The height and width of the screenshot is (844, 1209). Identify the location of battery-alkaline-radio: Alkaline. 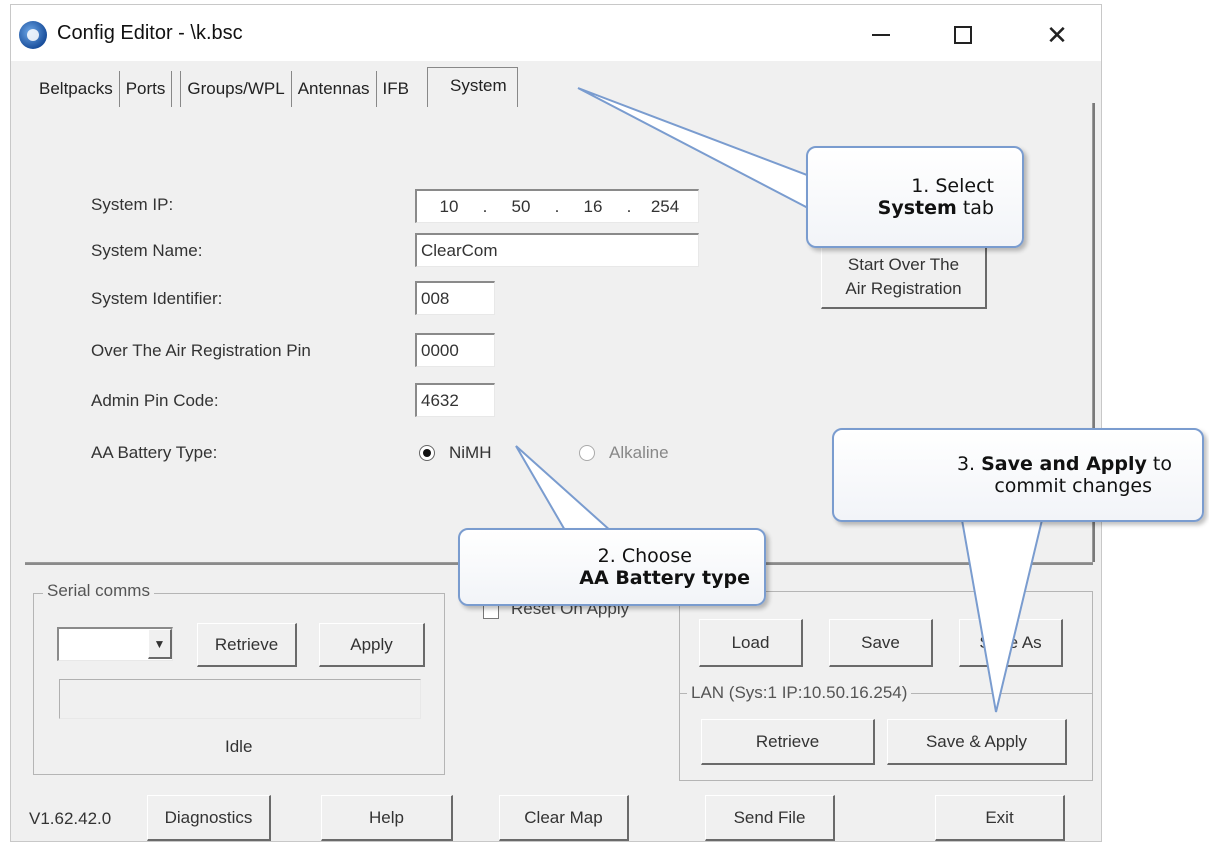
(624, 453).